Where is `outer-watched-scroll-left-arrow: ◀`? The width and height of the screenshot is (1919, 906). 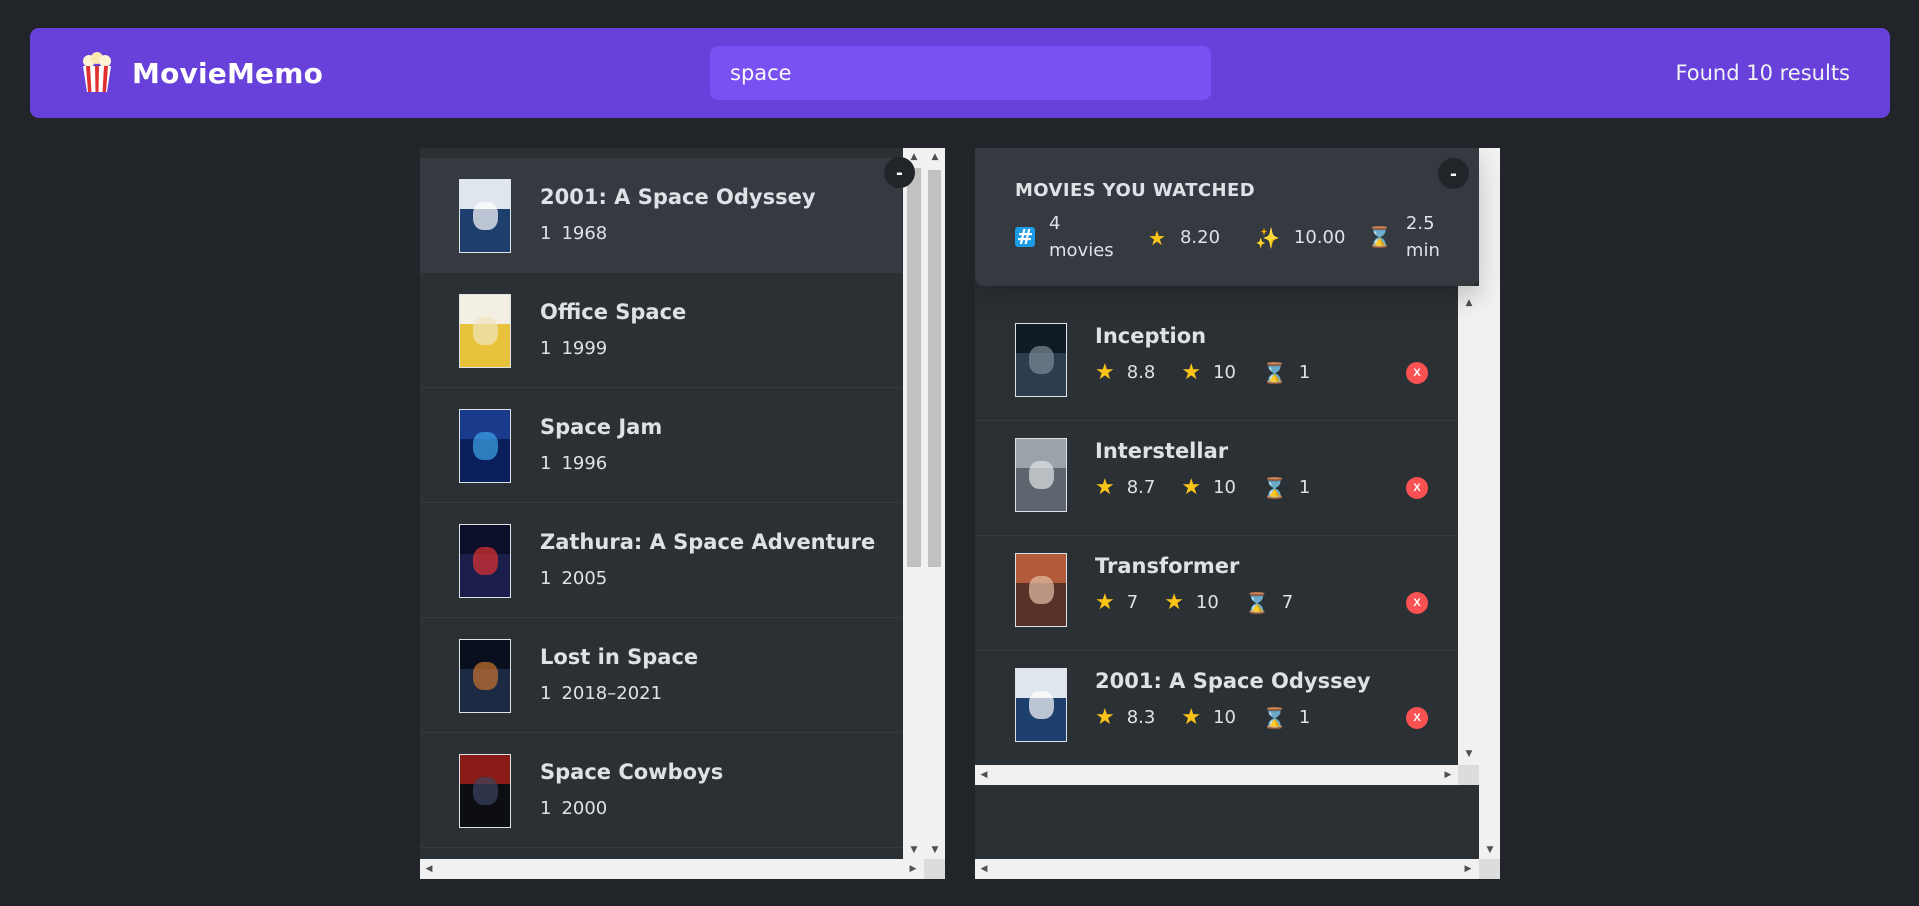
outer-watched-scroll-left-arrow: ◀ is located at coordinates (984, 869).